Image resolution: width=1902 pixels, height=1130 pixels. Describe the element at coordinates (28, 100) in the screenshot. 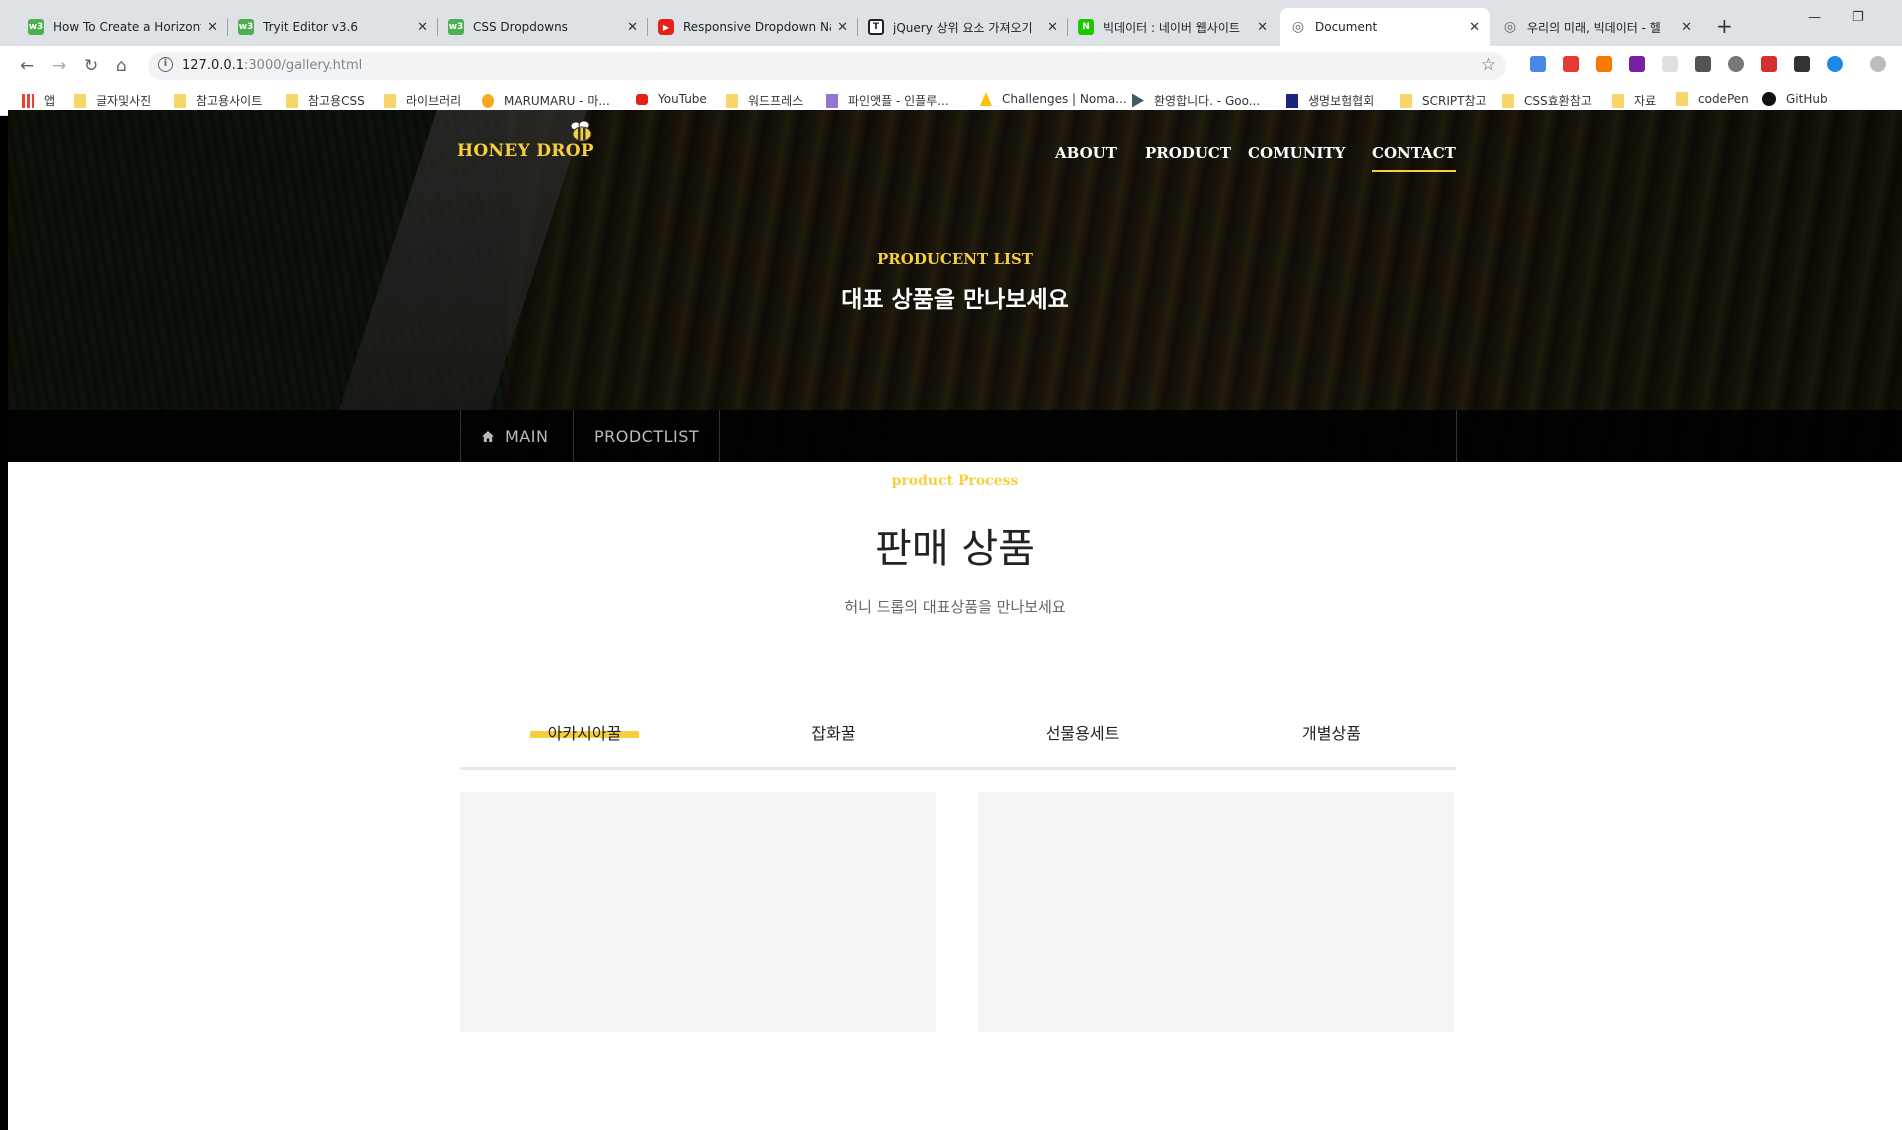

I see `apps-icon` at that location.